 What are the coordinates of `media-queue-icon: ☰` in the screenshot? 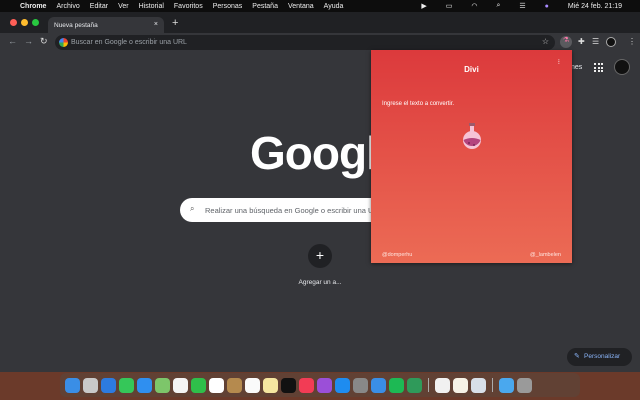 It's located at (595, 41).